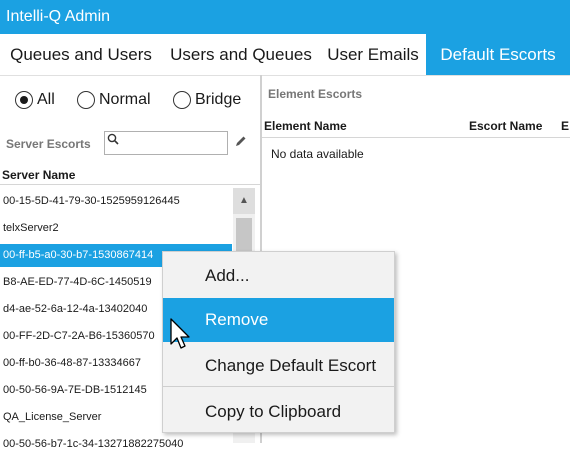 The height and width of the screenshot is (456, 570). Describe the element at coordinates (113, 140) in the screenshot. I see `search-icon` at that location.